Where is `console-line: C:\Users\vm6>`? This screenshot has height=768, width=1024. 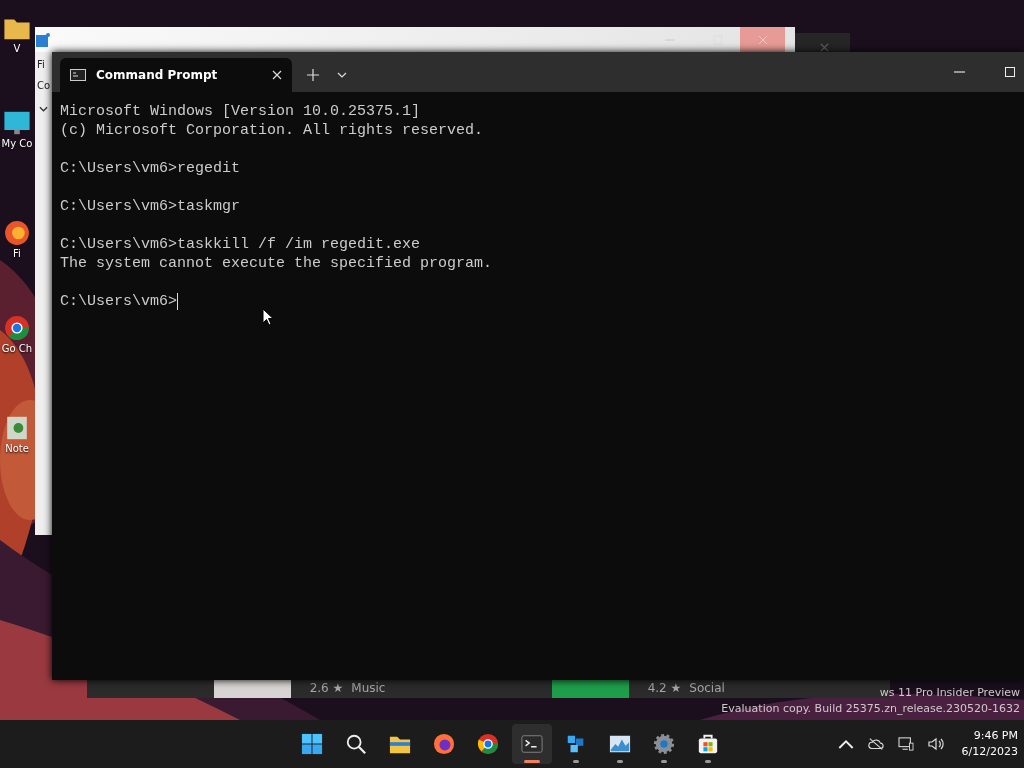 console-line: C:\Users\vm6> is located at coordinates (119, 301).